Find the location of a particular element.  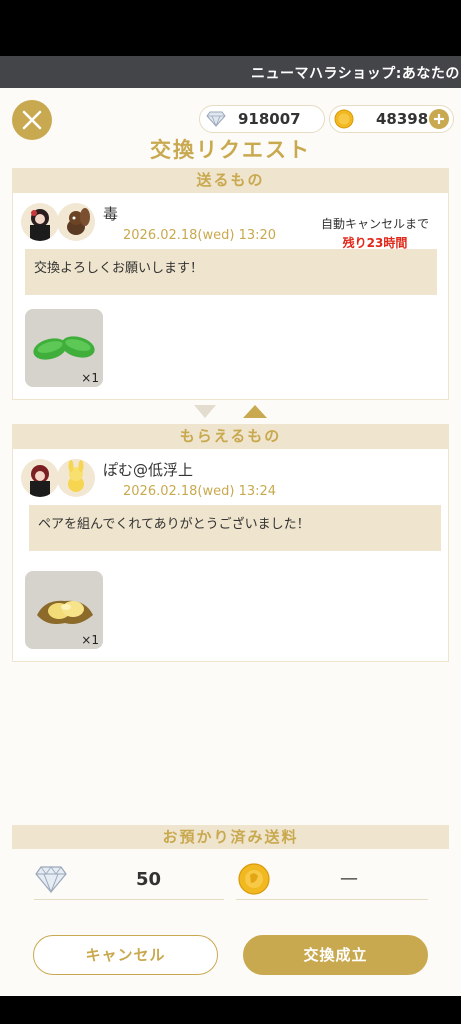

receiver-pet-avatar is located at coordinates (76, 478).